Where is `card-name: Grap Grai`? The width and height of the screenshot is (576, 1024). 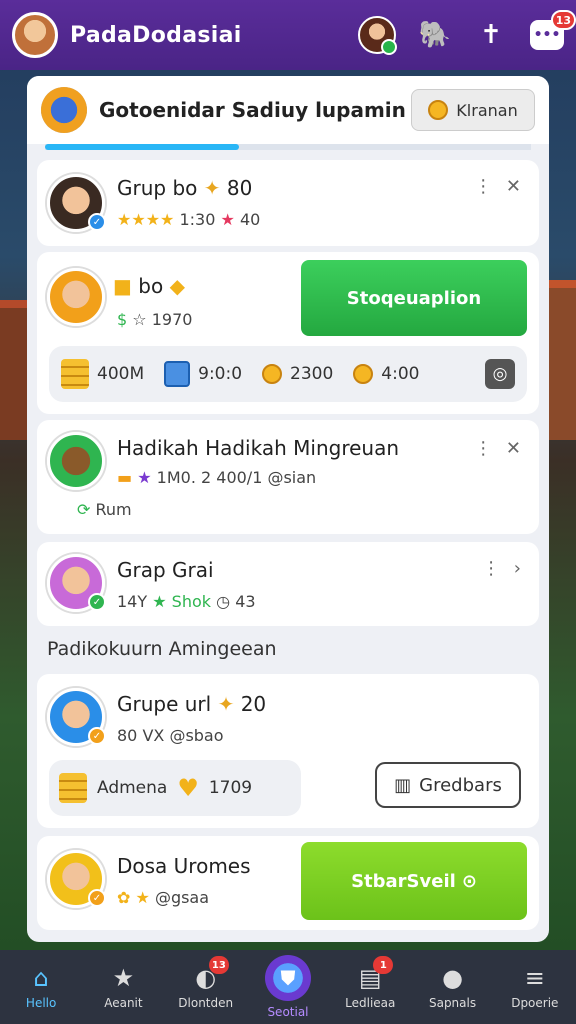 card-name: Grap Grai is located at coordinates (165, 570).